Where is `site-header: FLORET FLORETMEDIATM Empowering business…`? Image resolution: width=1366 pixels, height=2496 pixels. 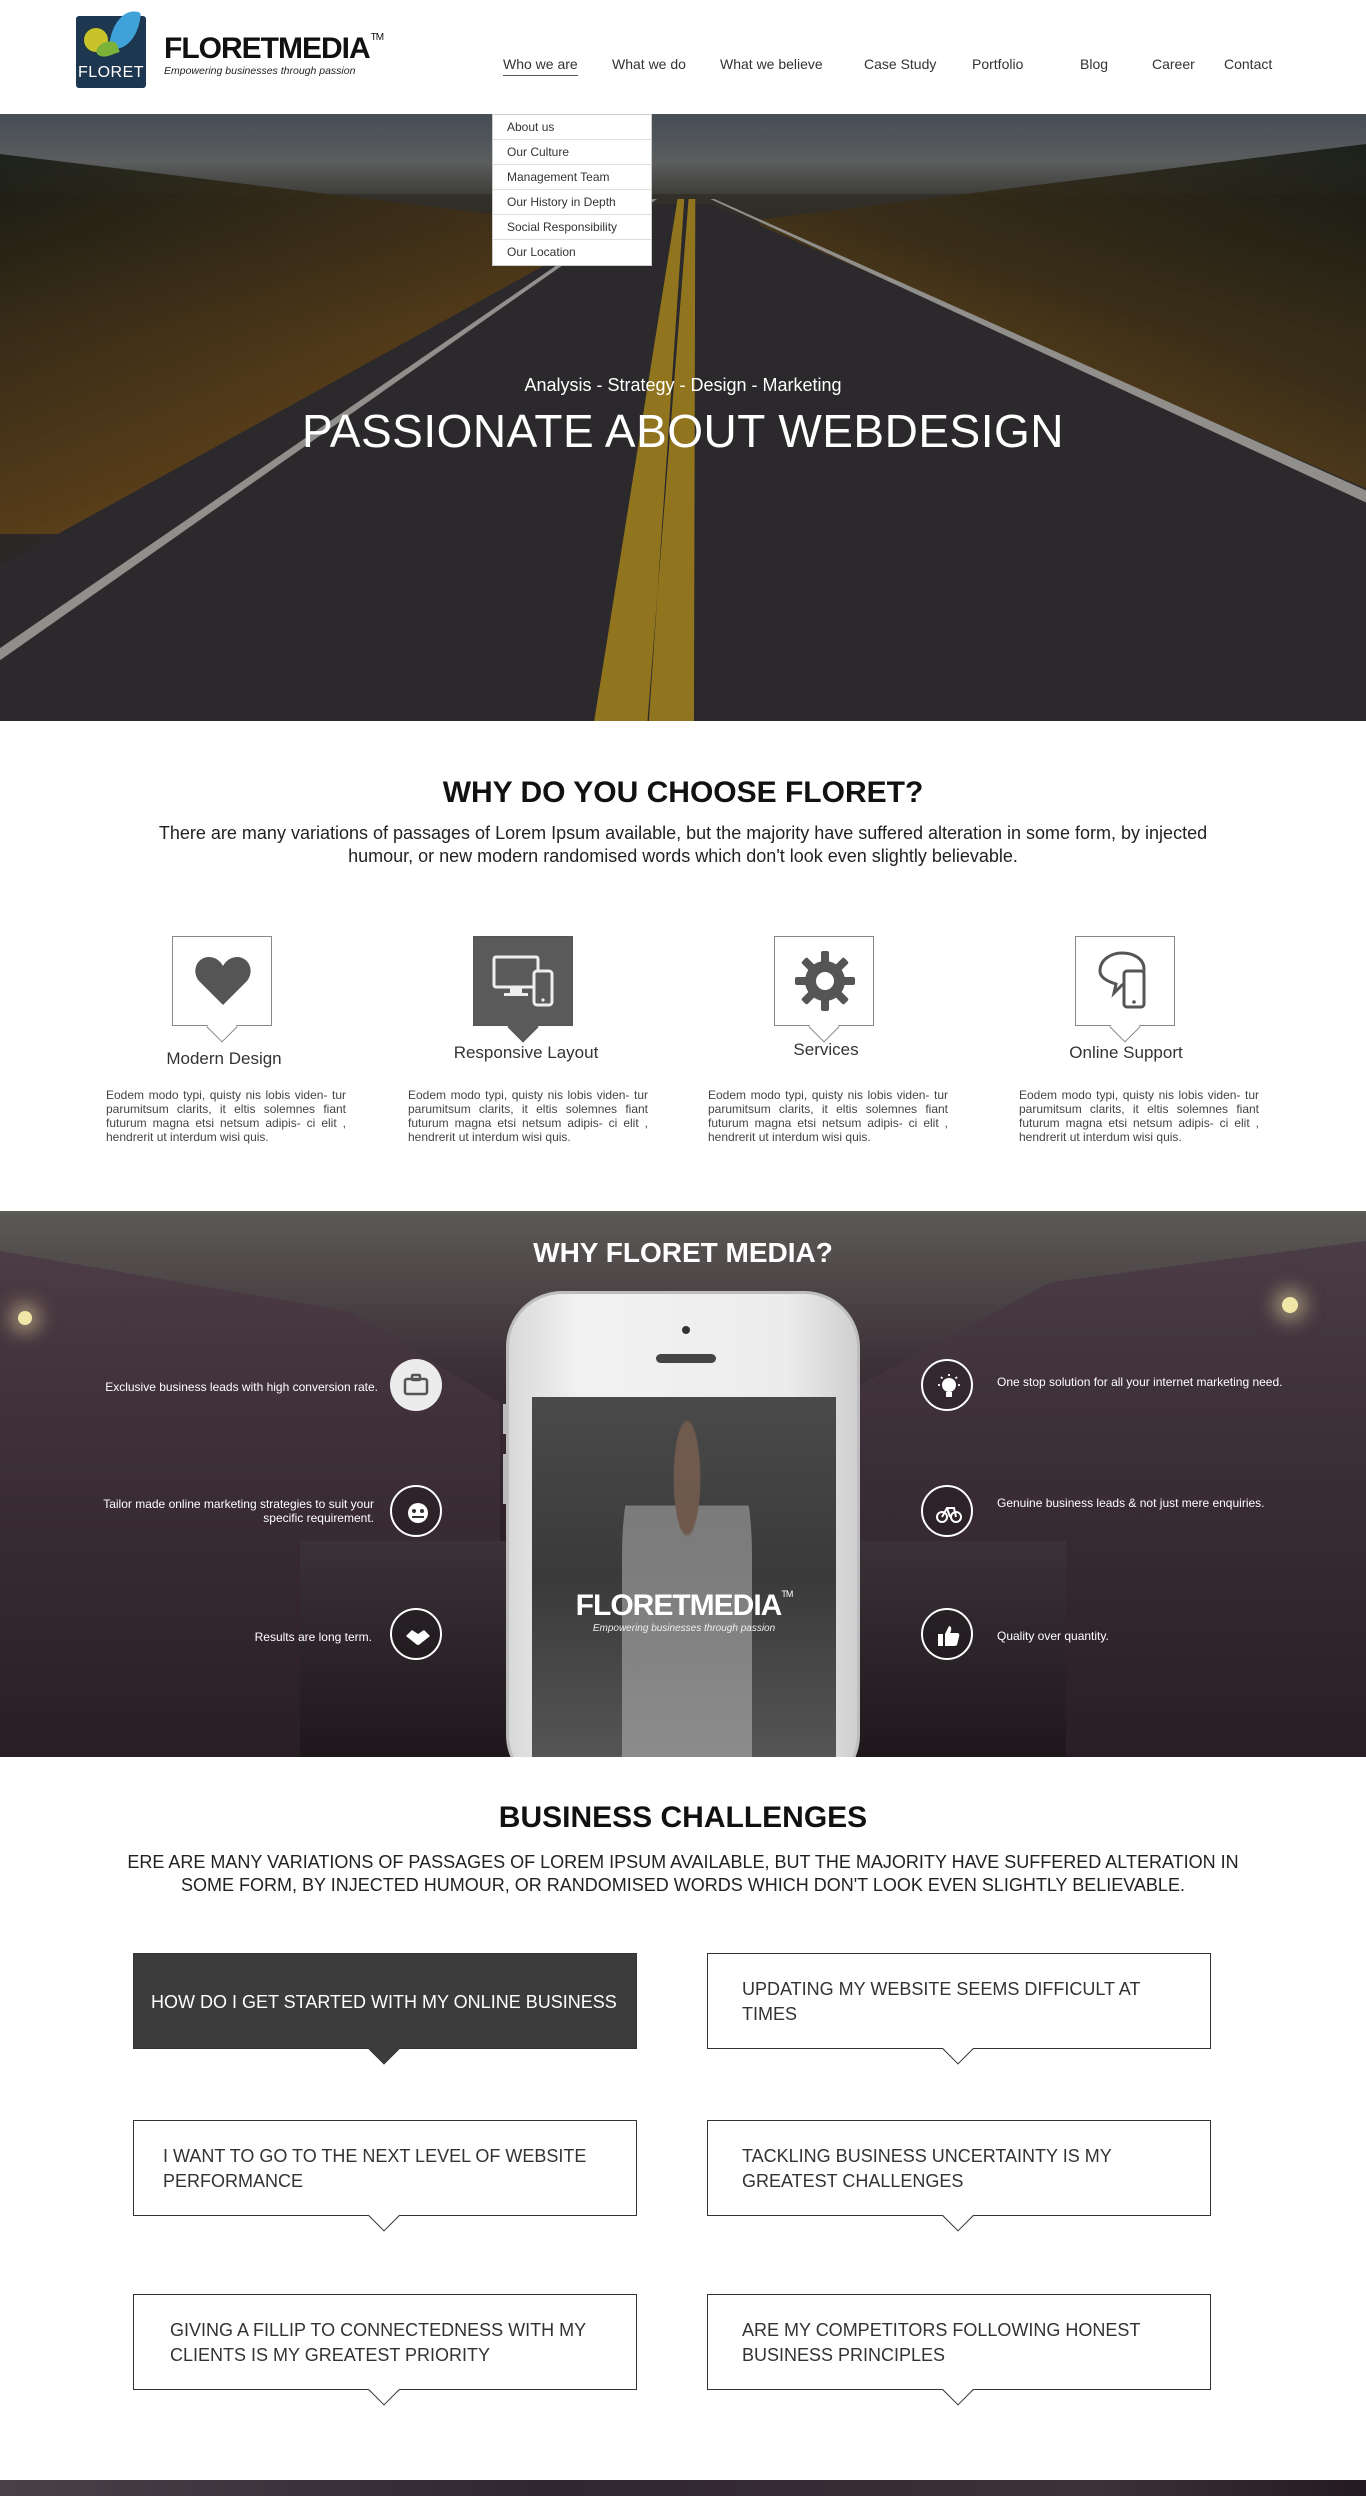 site-header: FLORET FLORETMEDIATM Empowering business… is located at coordinates (683, 57).